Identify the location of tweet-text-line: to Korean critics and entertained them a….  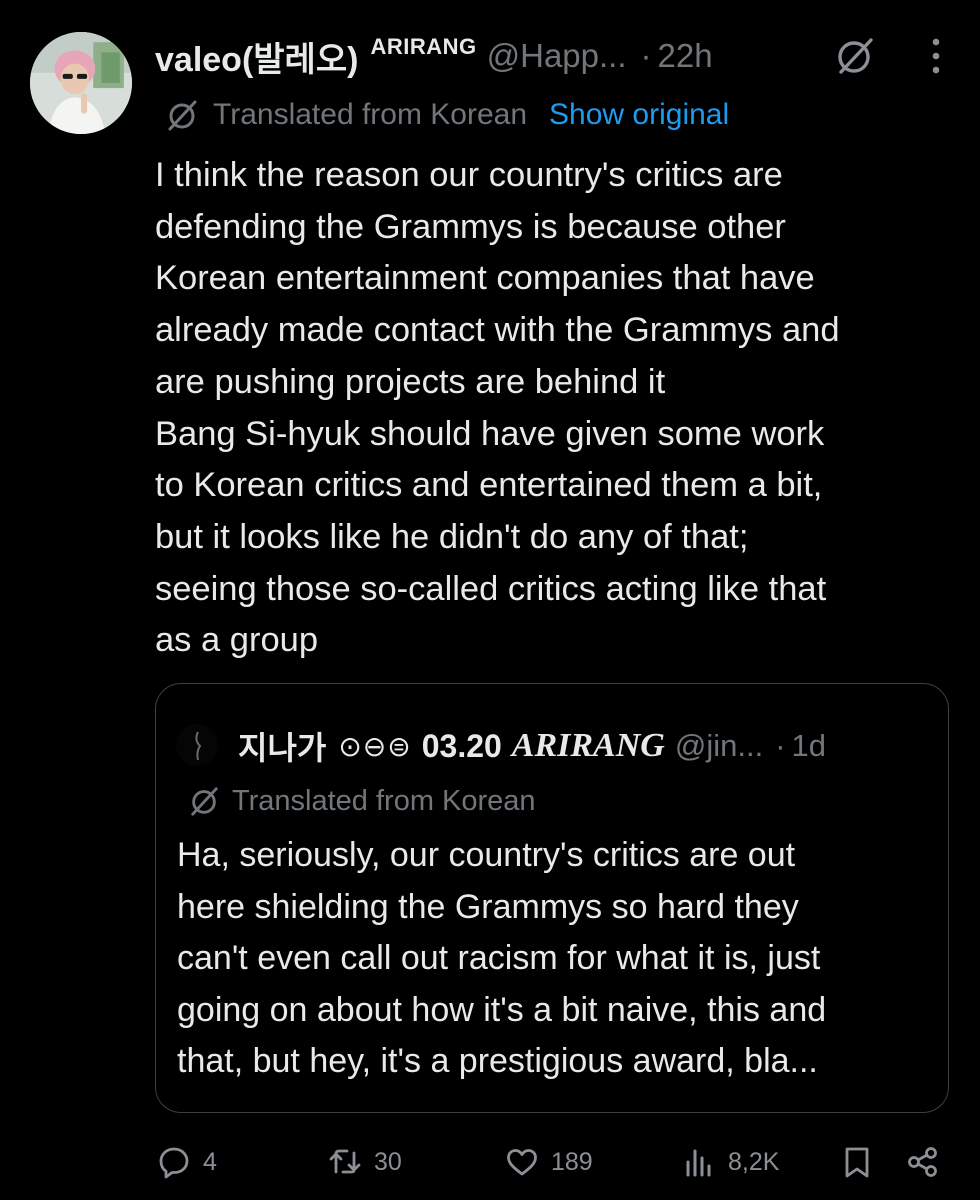
(489, 485).